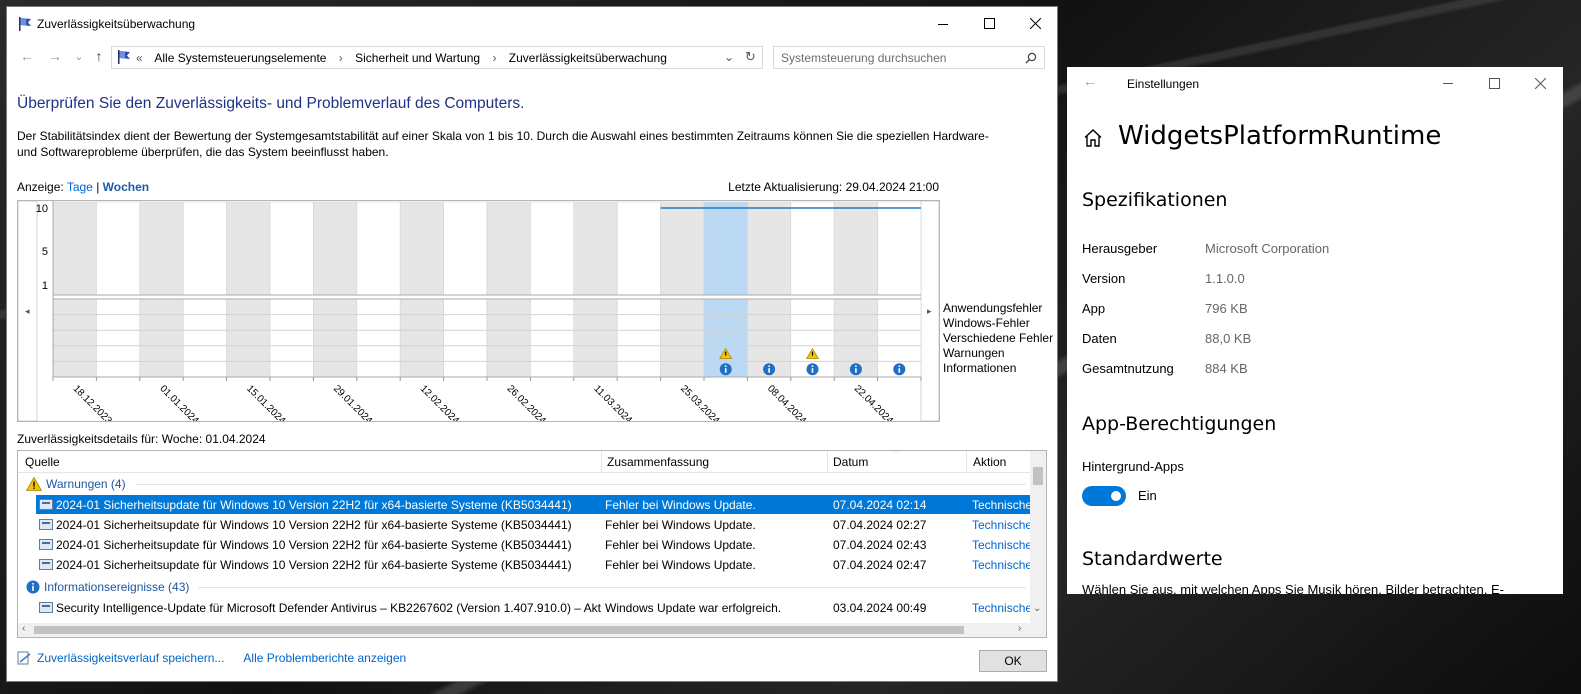 The height and width of the screenshot is (694, 1581). What do you see at coordinates (850, 462) in the screenshot?
I see `column-date: Datum` at bounding box center [850, 462].